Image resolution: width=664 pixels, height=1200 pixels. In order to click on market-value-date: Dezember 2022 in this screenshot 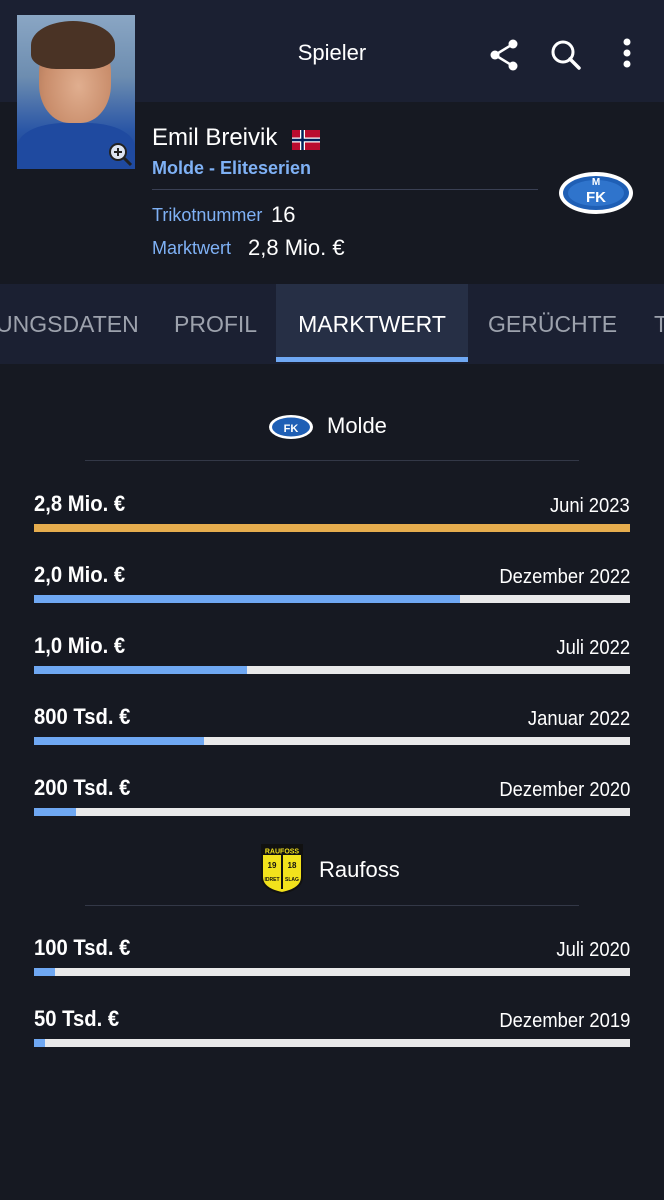, I will do `click(564, 577)`.